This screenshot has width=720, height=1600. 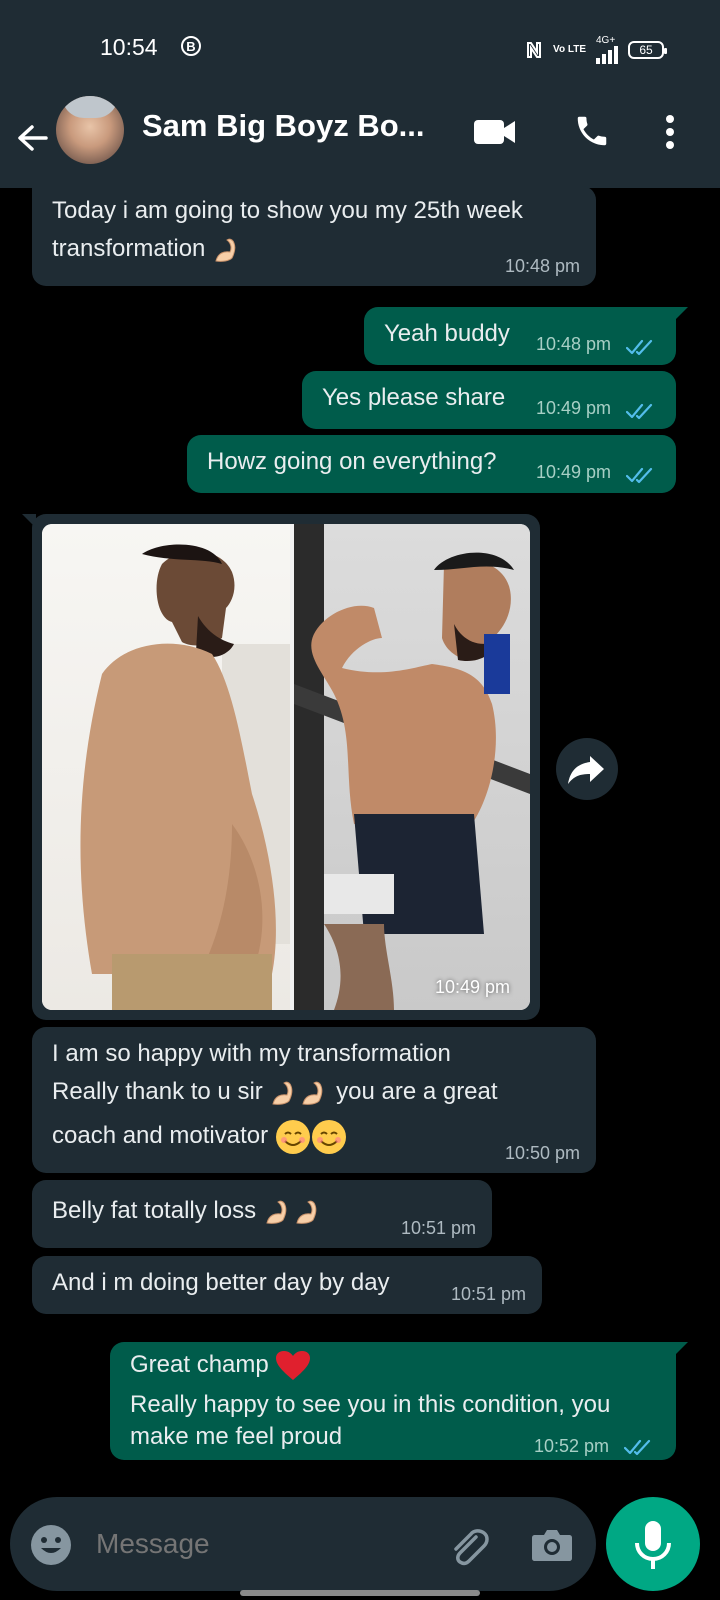 I want to click on message-text: I am so happy with my transformation, so click(x=251, y=1053).